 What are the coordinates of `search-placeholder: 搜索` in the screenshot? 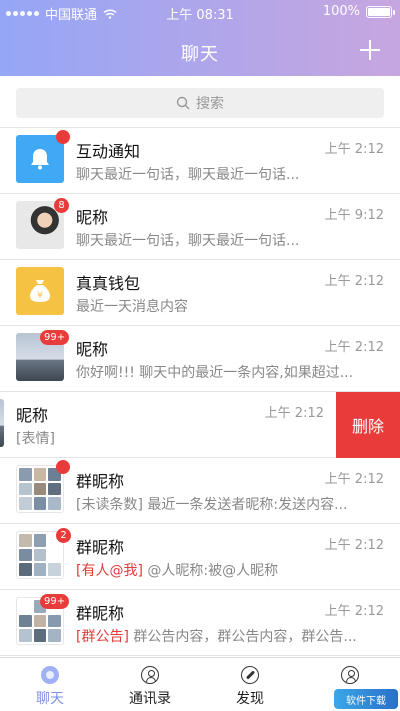 It's located at (210, 104).